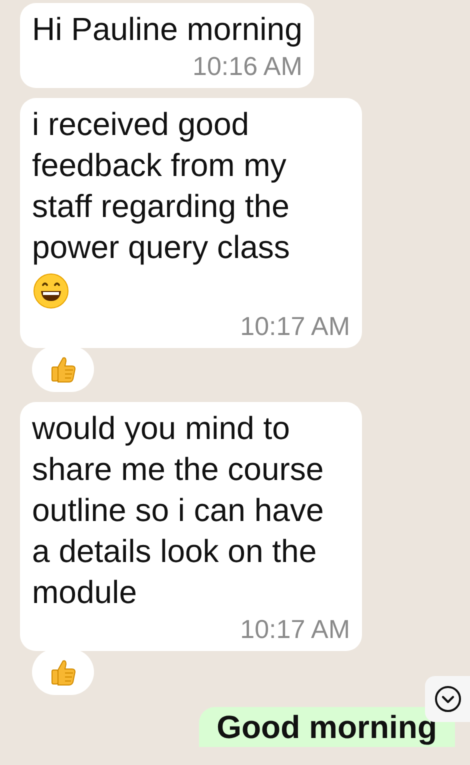 The width and height of the screenshot is (470, 765). I want to click on chevron-down-icon, so click(448, 699).